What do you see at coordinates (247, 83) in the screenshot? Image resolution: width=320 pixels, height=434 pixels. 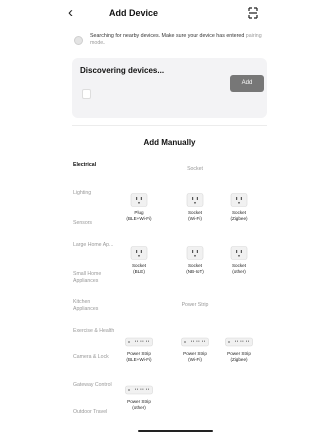 I see `add-button: Add` at bounding box center [247, 83].